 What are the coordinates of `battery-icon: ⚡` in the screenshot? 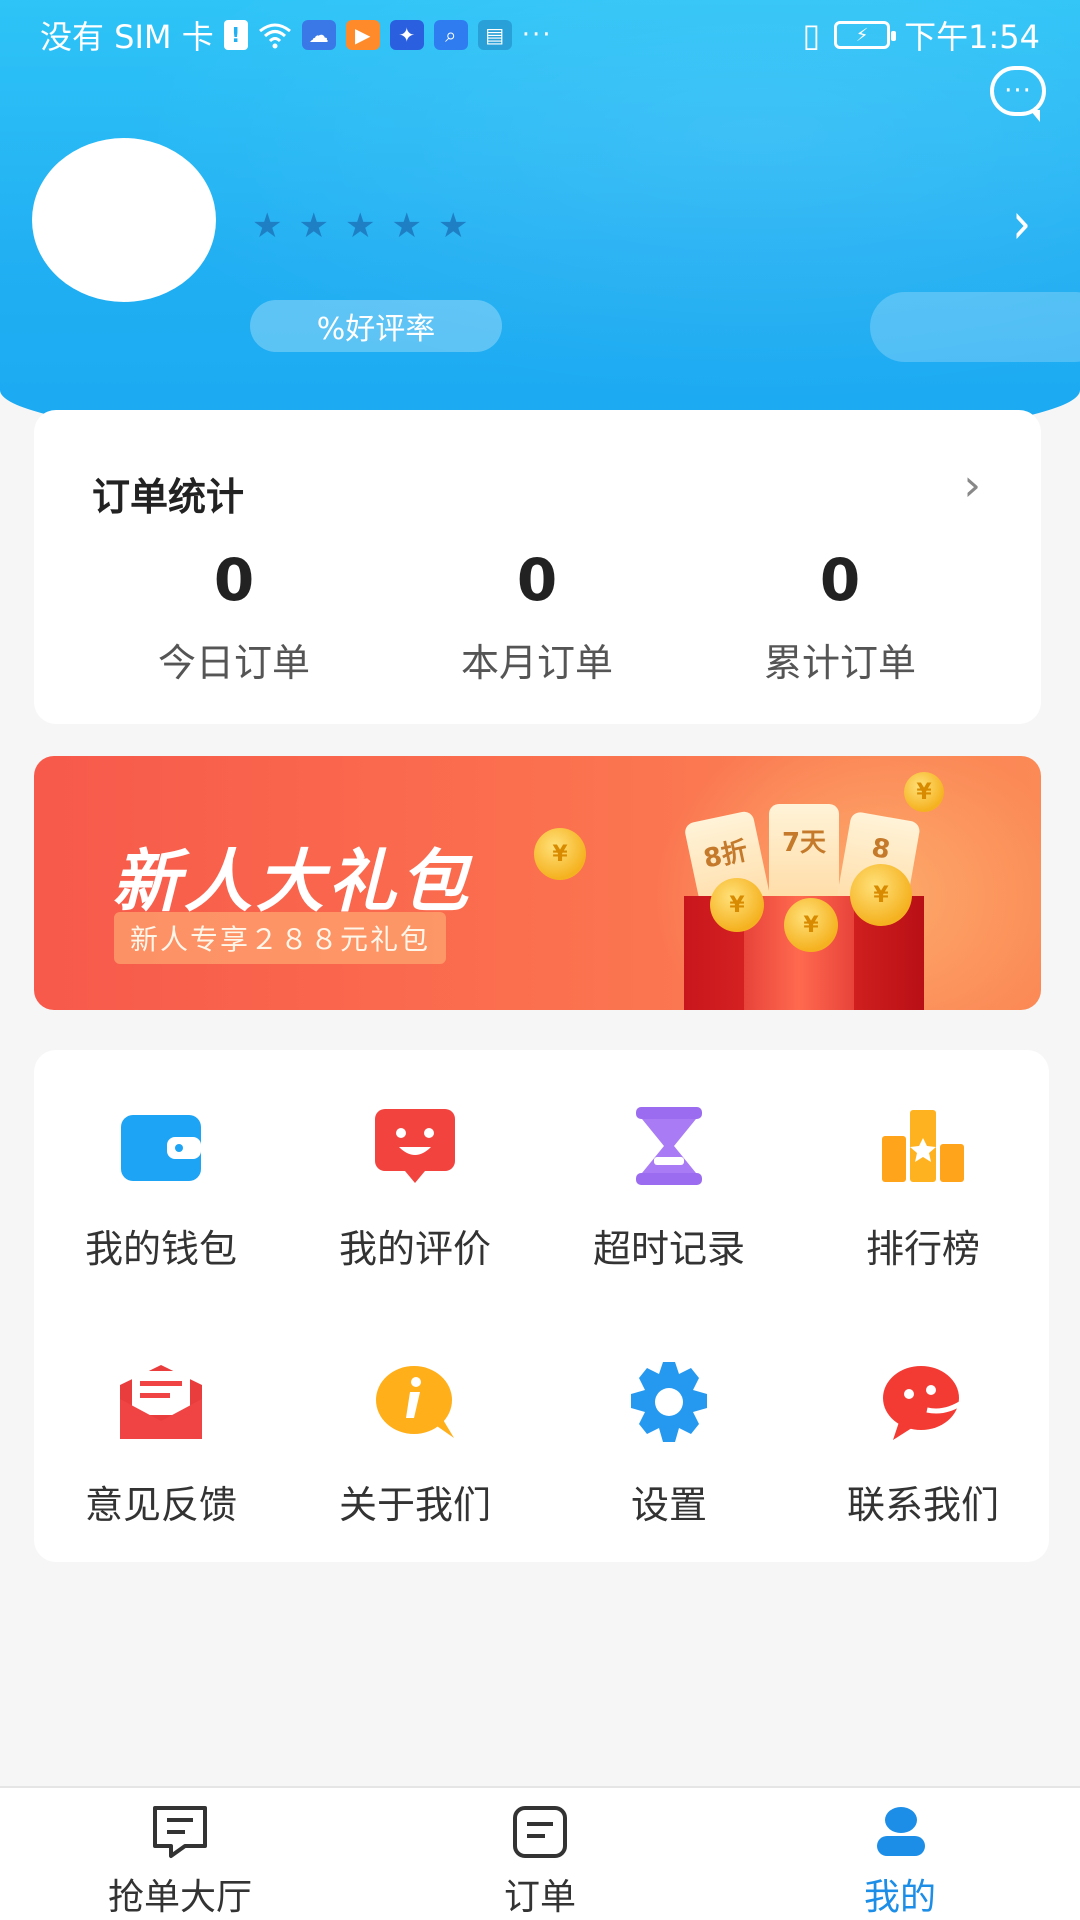 It's located at (865, 35).